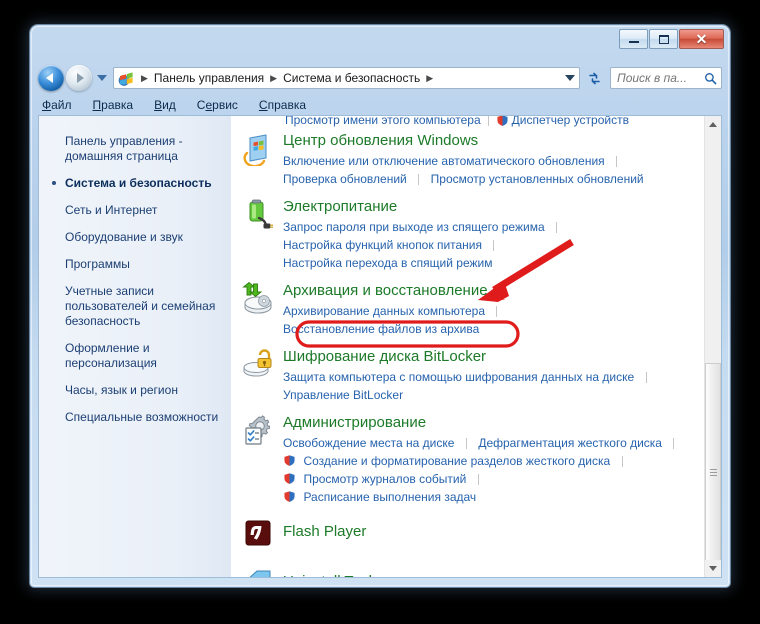  Describe the element at coordinates (570, 78) in the screenshot. I see `address-chevron-down-icon` at that location.